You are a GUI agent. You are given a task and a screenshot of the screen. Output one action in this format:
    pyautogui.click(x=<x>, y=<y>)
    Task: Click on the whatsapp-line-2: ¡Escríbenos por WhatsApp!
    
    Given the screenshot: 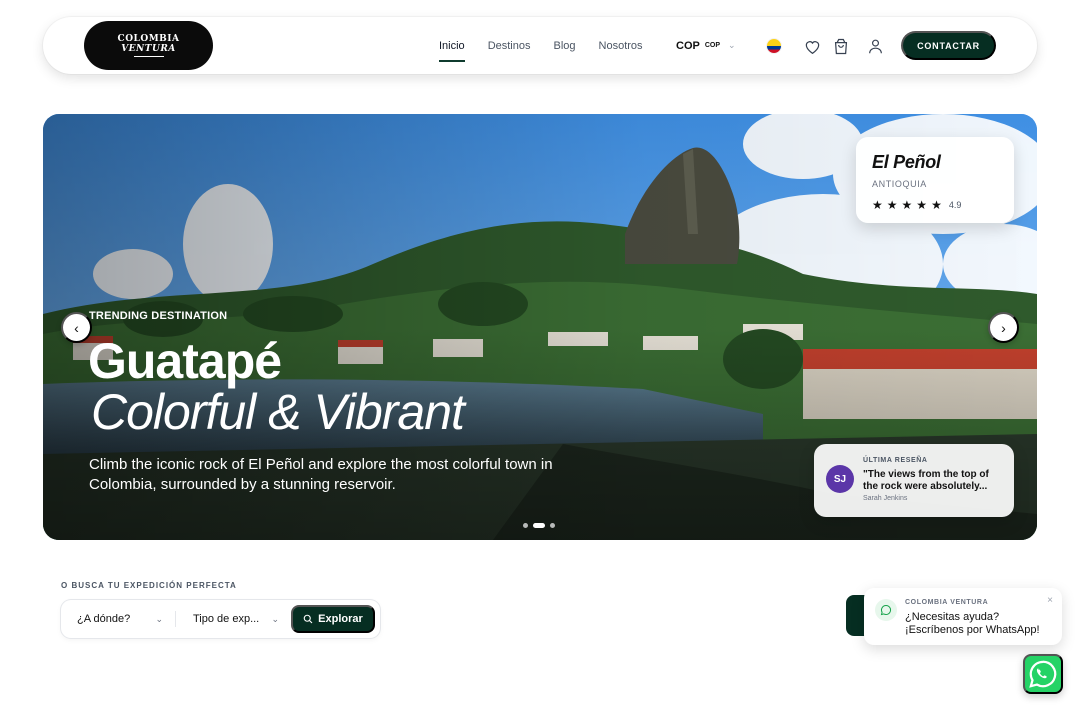 What is the action you would take?
    pyautogui.click(x=972, y=630)
    